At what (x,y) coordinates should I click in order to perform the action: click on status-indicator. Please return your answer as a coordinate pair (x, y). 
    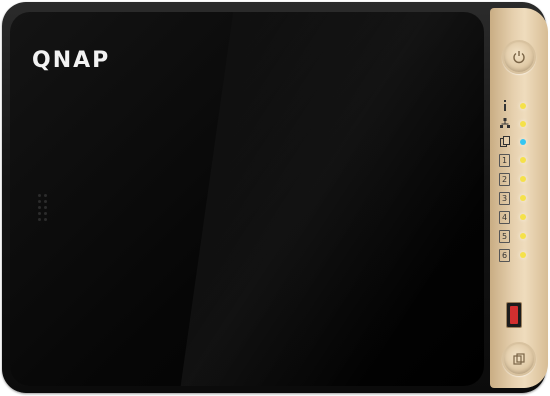
    Looking at the image, I should click on (520, 106).